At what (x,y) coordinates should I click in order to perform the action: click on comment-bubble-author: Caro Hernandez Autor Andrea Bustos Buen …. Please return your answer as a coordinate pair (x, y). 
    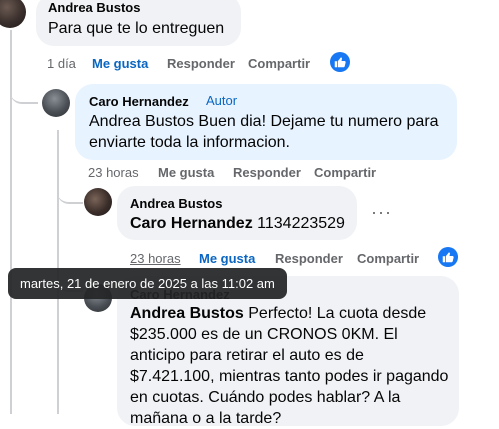
    Looking at the image, I should click on (266, 122).